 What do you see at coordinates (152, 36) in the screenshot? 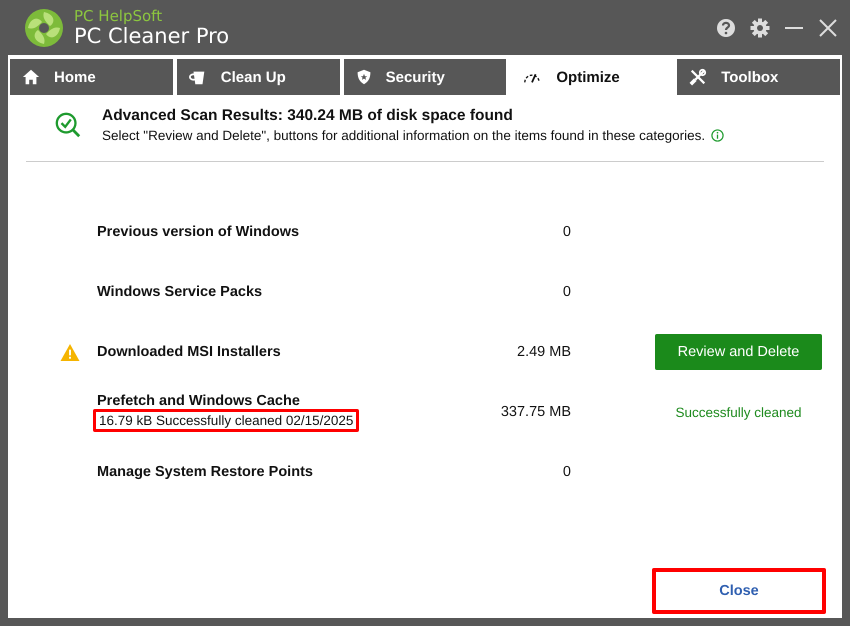
I see `window-title: PC Cleaner Pro` at bounding box center [152, 36].